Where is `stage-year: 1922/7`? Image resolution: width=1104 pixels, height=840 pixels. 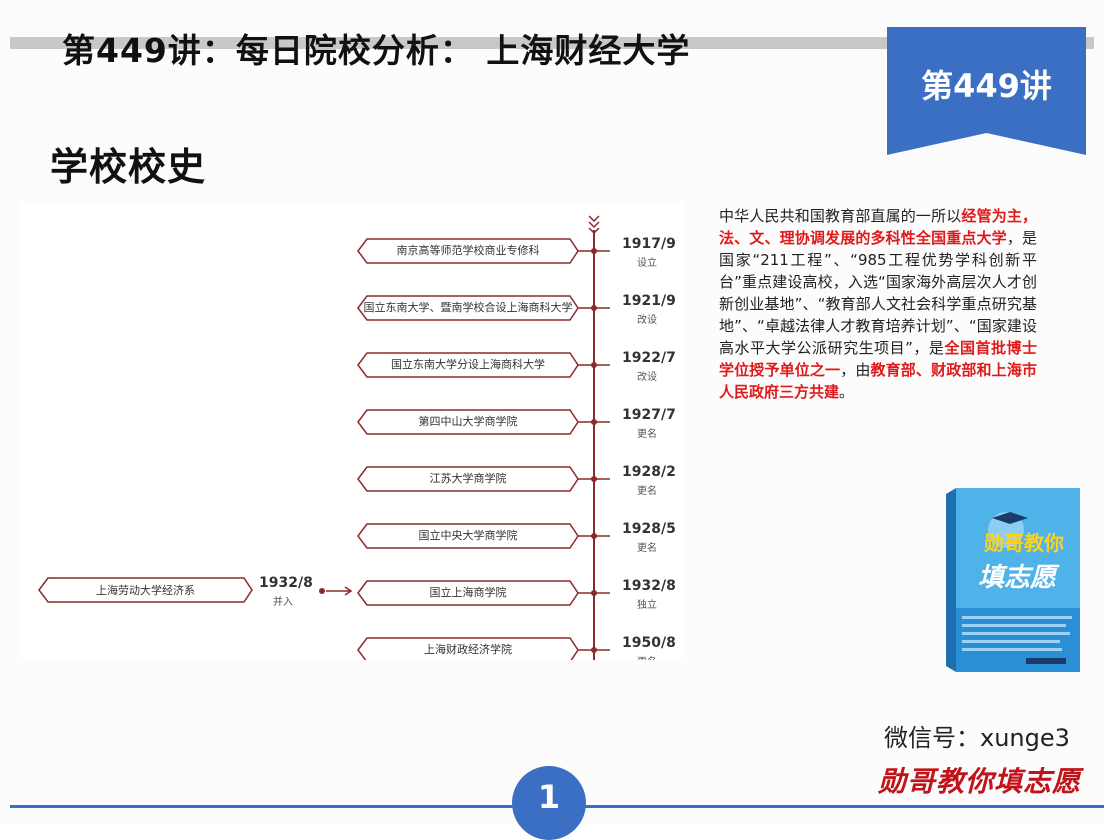 stage-year: 1922/7 is located at coordinates (649, 358).